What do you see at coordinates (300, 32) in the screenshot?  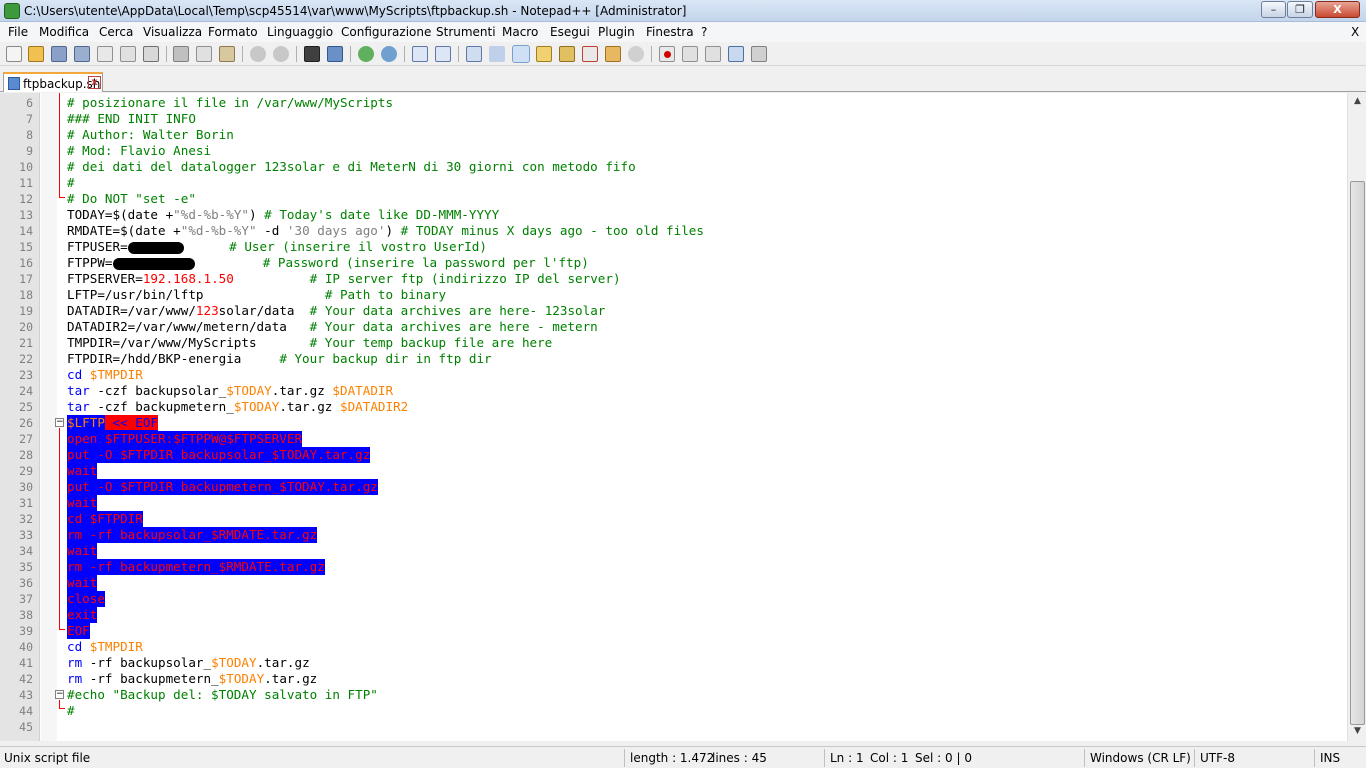 I see `menu-linguaggio: Linguaggio` at bounding box center [300, 32].